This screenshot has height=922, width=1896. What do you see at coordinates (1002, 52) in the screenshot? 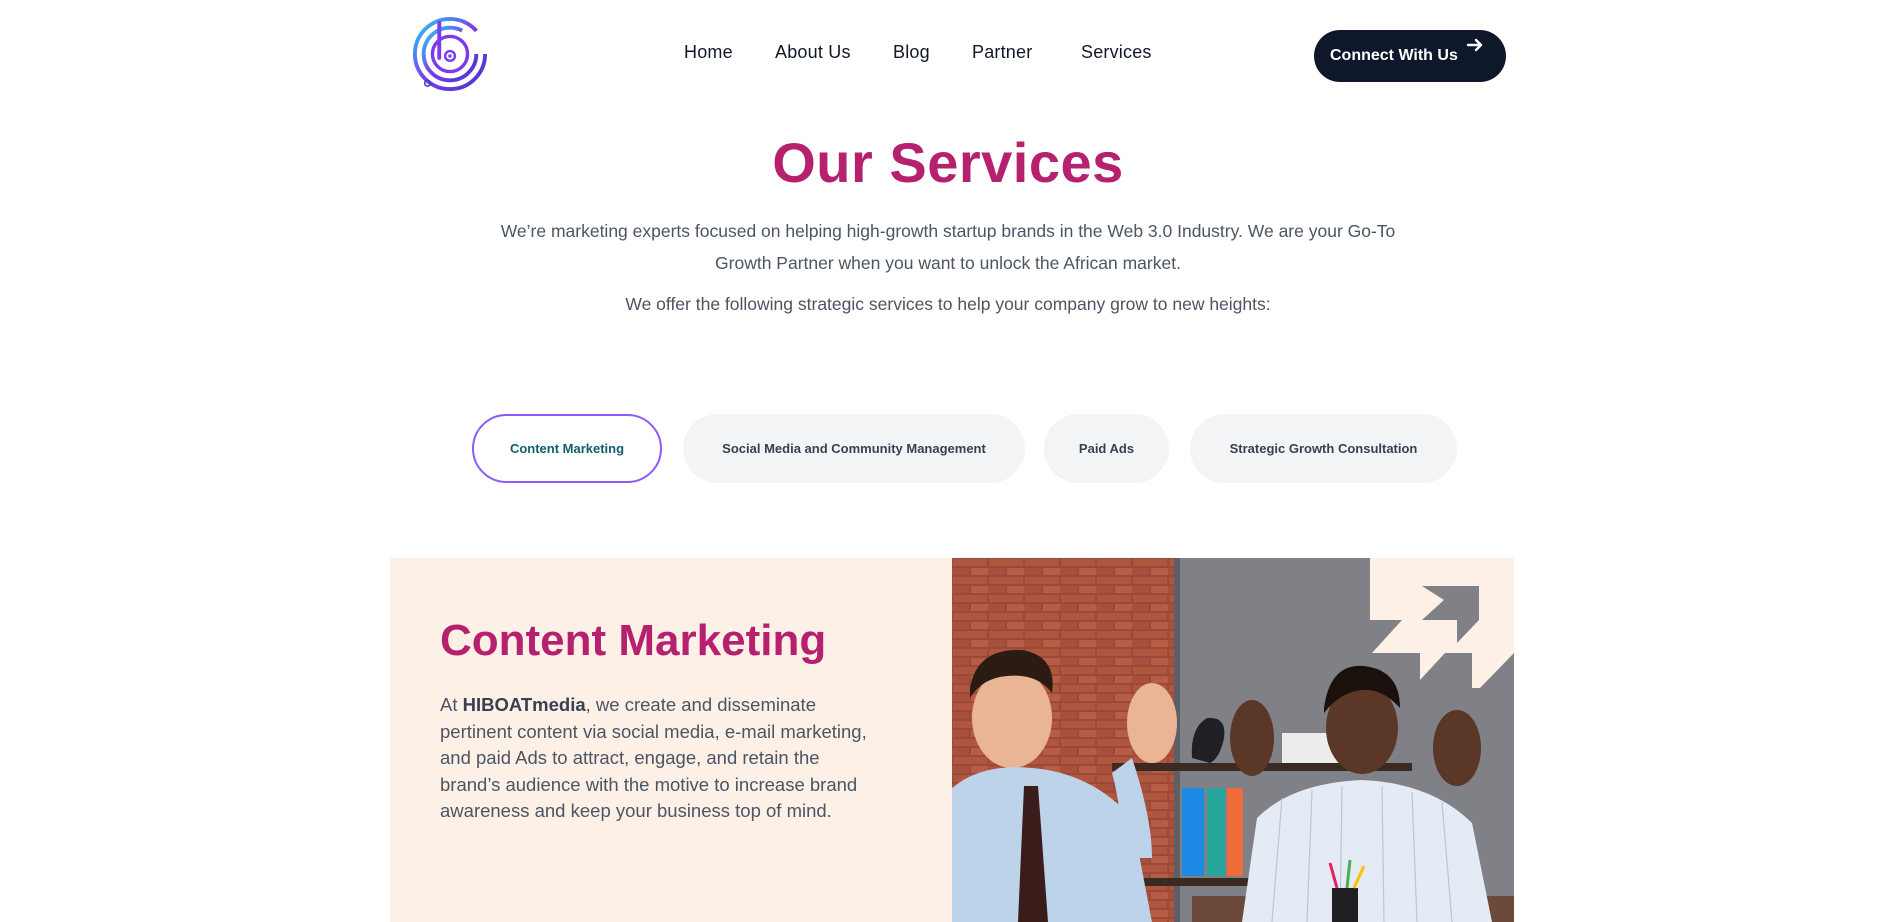
I see `nav-partner: Partner` at bounding box center [1002, 52].